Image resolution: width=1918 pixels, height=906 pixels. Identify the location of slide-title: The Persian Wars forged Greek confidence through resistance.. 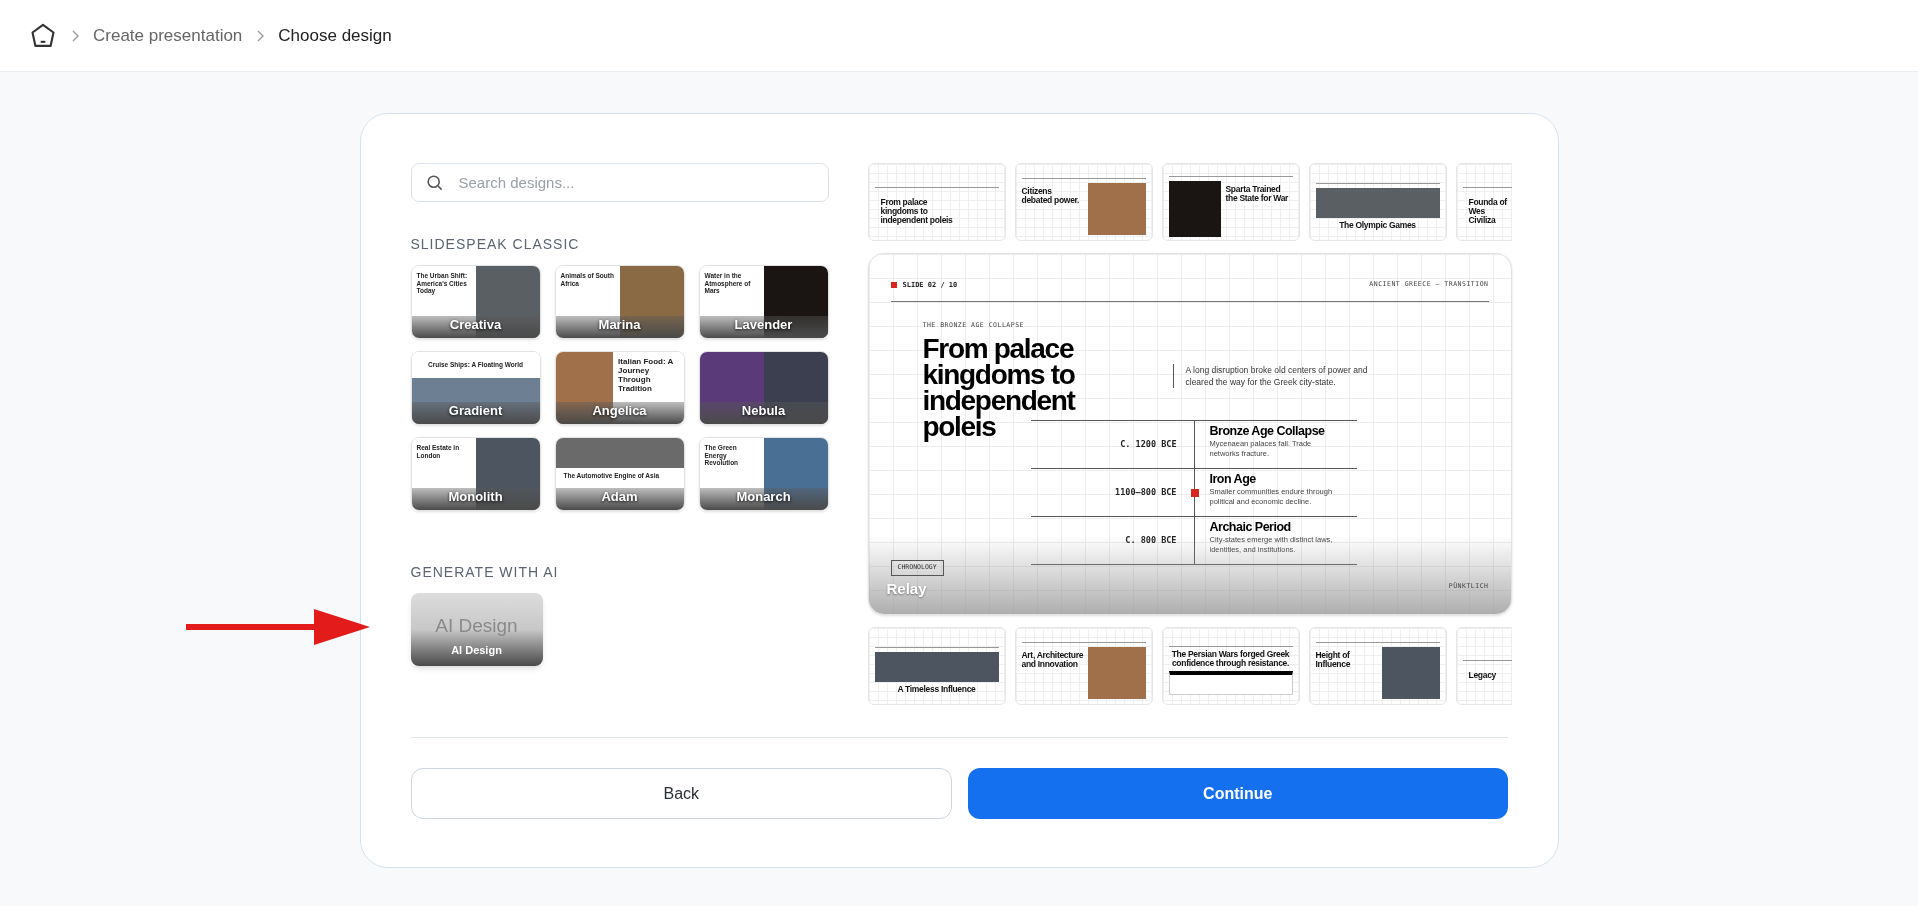
(1230, 658).